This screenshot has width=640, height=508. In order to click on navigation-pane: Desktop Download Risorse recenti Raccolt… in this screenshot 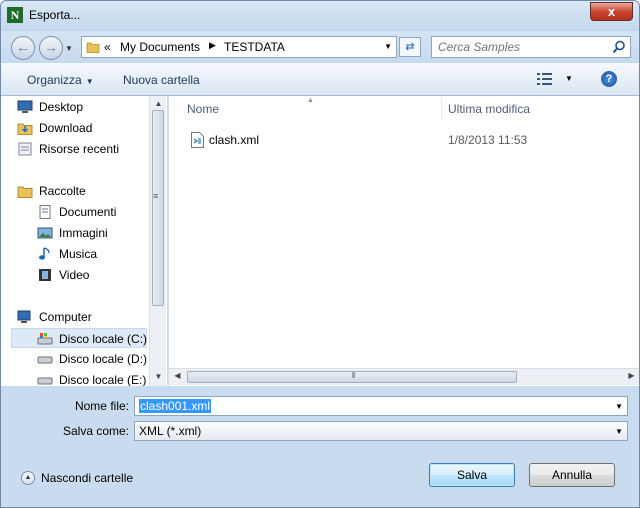, I will do `click(84, 241)`.